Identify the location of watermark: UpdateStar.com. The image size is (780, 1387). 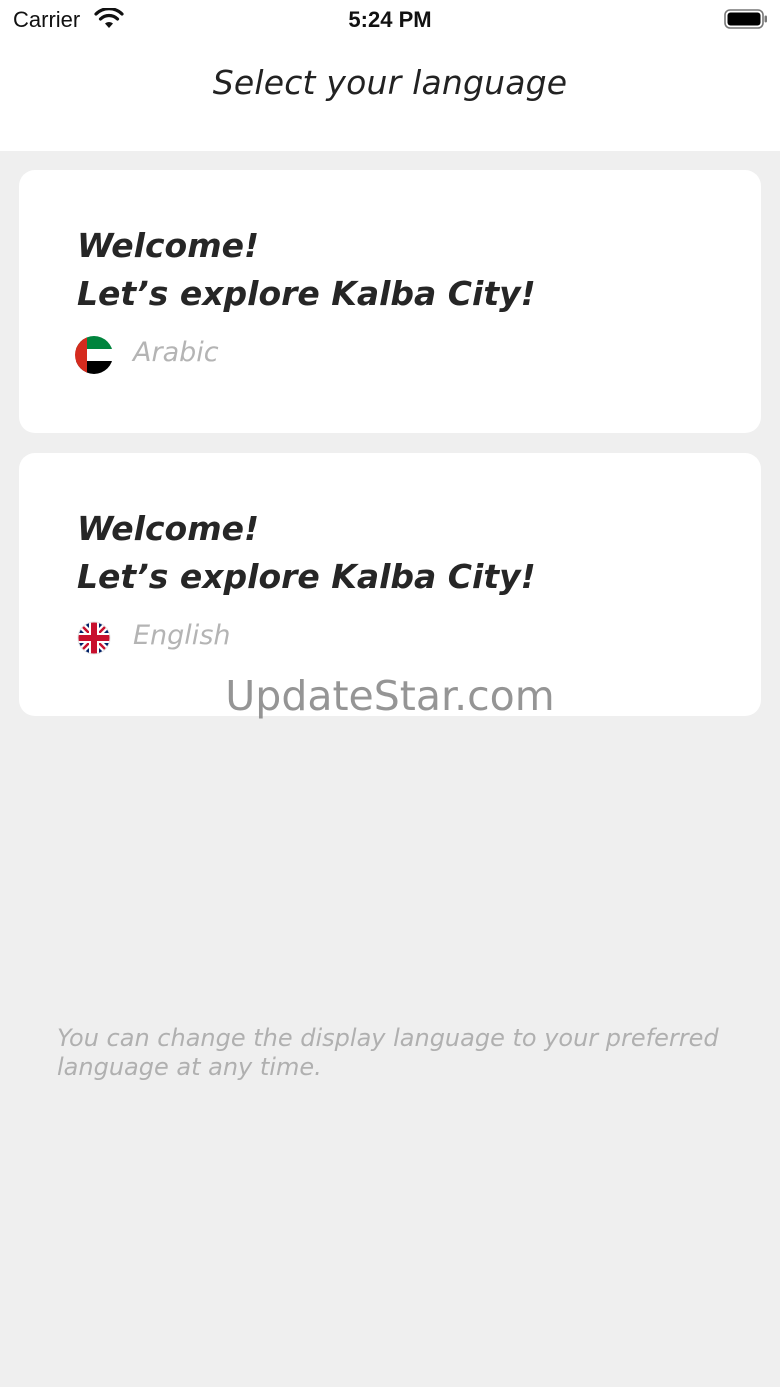
(390, 696).